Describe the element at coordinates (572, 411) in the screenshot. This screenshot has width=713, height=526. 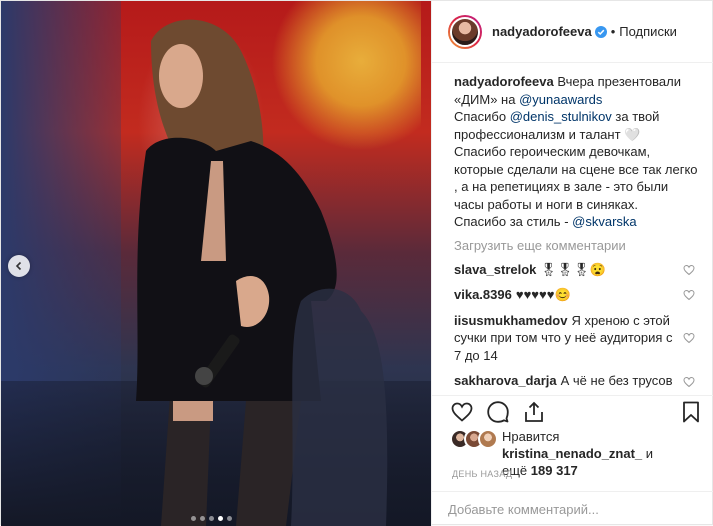
I see `post-actions` at that location.